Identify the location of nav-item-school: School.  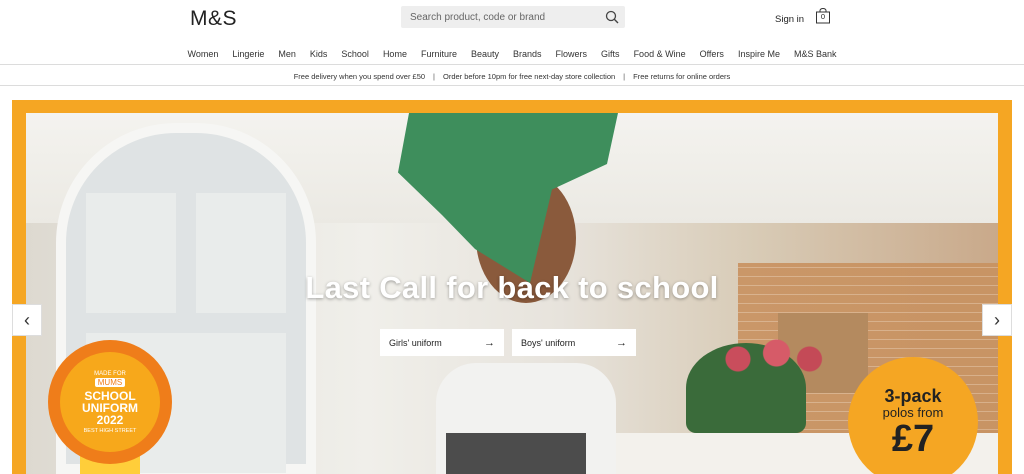
(355, 54).